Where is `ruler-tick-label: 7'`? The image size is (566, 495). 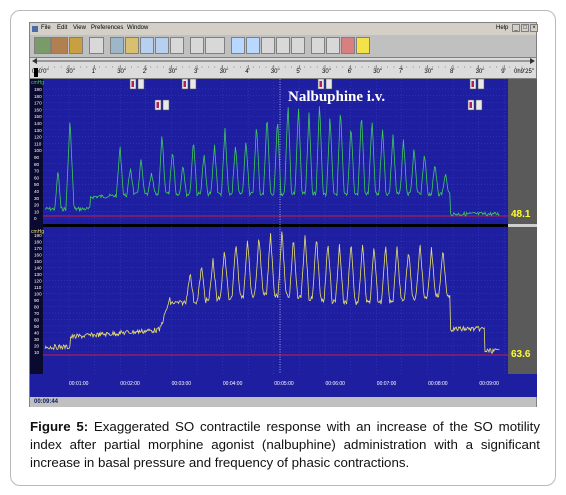
ruler-tick-label: 7' is located at coordinates (401, 72).